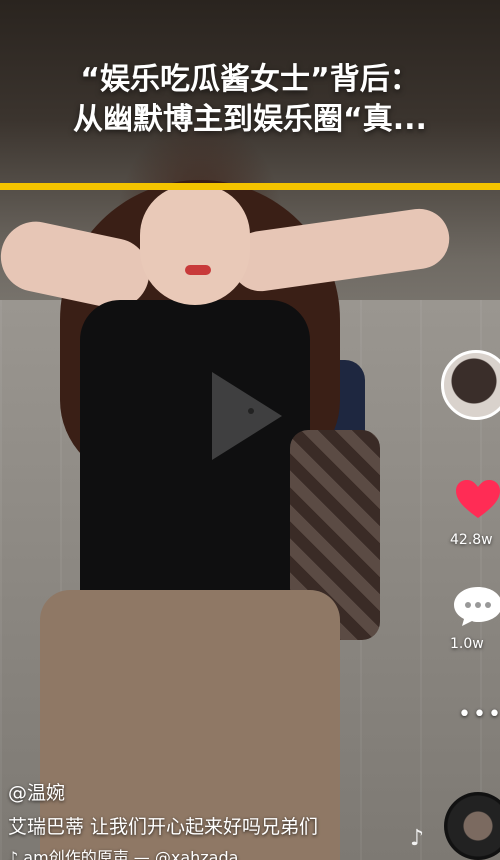  I want to click on headline-line-1: “娱乐吃瓜酱女士”背后：, so click(250, 79).